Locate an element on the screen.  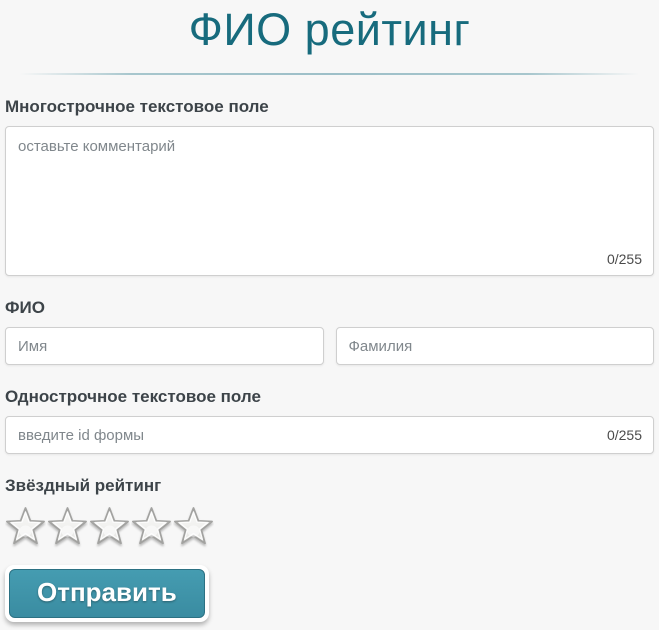
rating-field-label: Звёздный рейтинг is located at coordinates (83, 485).